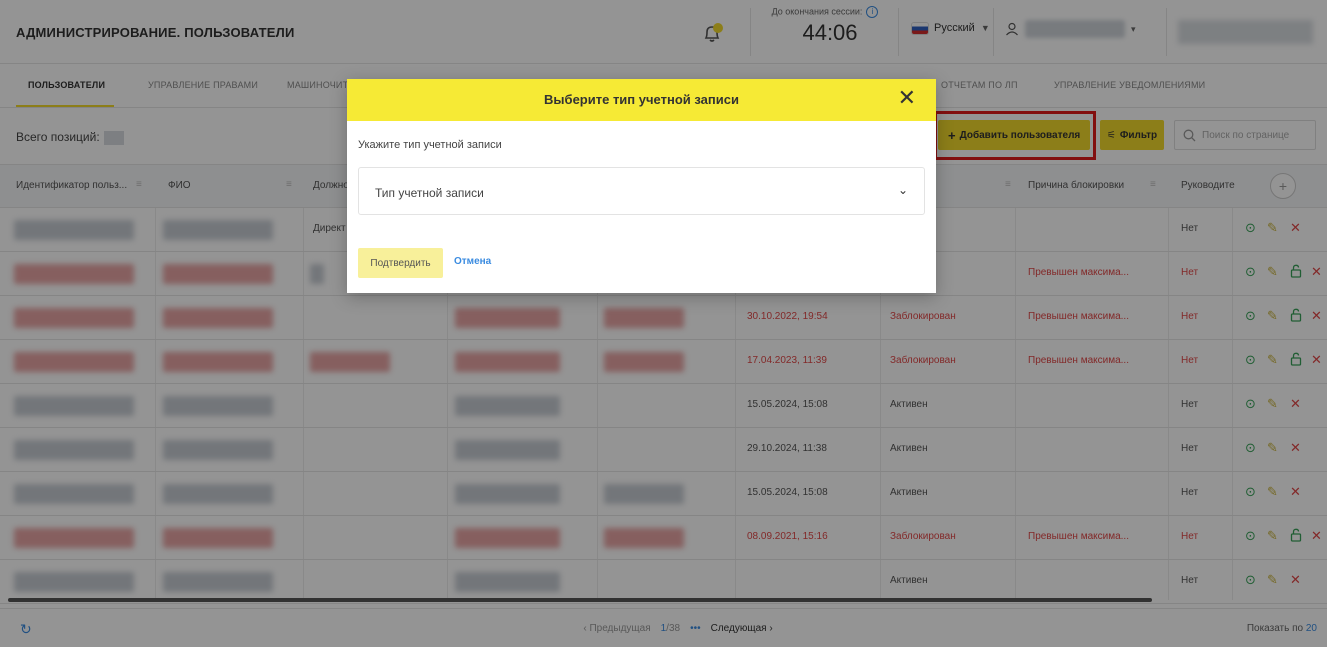 The height and width of the screenshot is (647, 1327). Describe the element at coordinates (641, 191) in the screenshot. I see `account-type-select: Тип учетной записи ⌄` at that location.